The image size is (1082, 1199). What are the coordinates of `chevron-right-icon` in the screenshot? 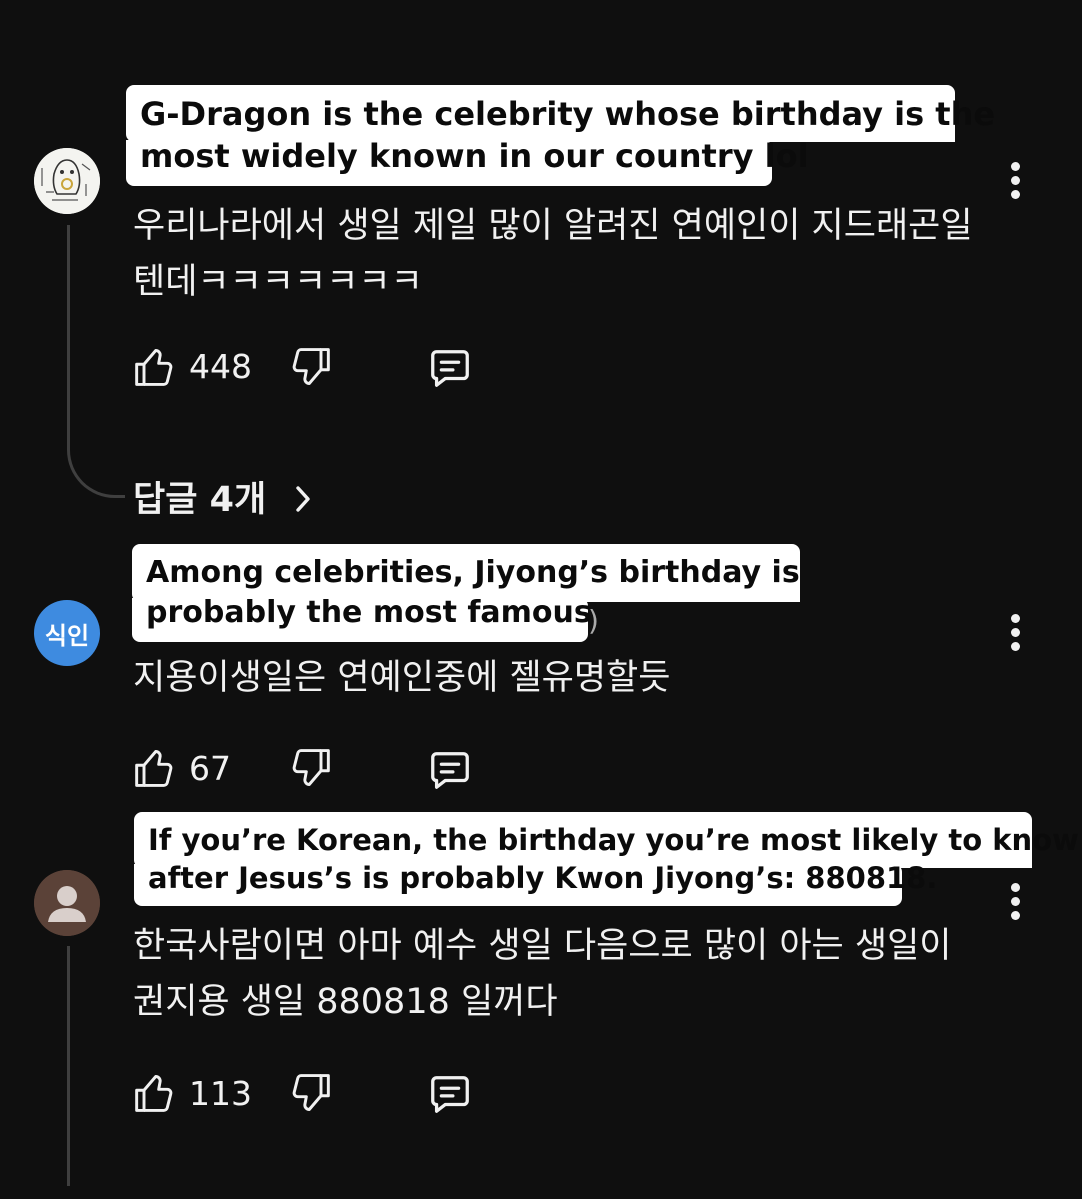 It's located at (303, 499).